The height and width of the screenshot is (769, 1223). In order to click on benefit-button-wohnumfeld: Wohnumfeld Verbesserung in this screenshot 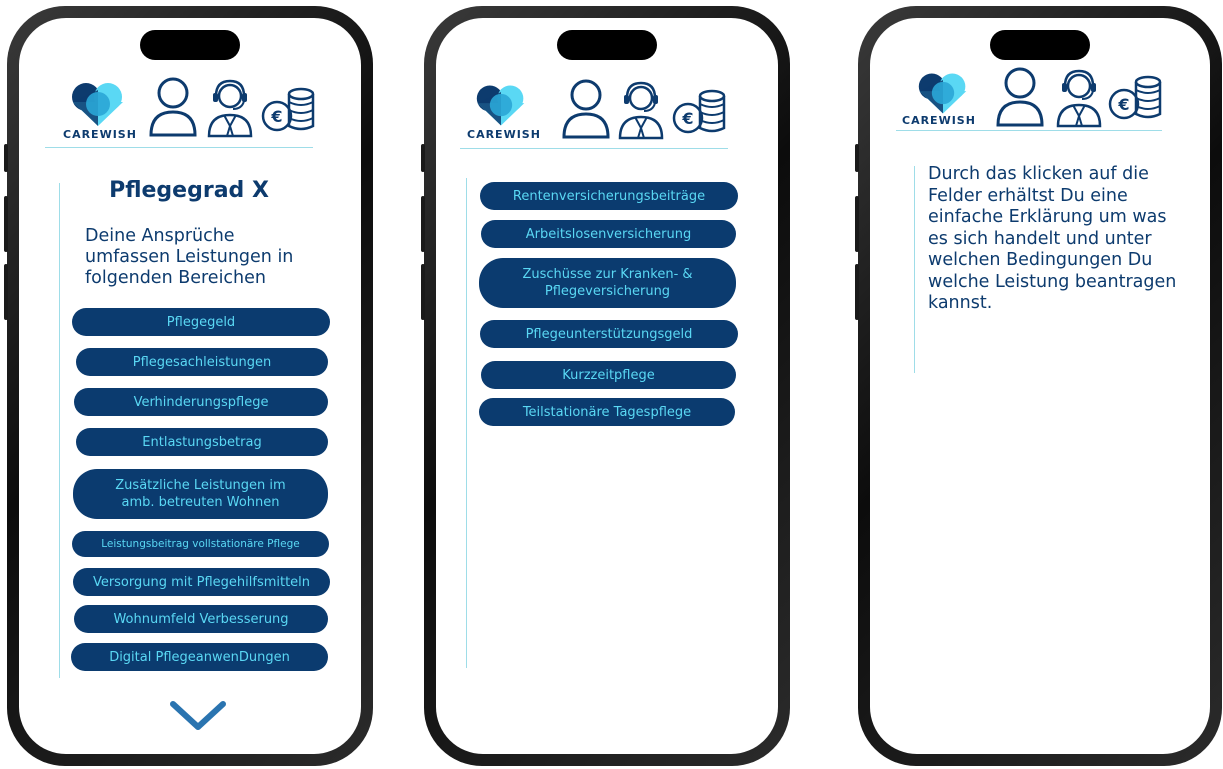, I will do `click(201, 619)`.